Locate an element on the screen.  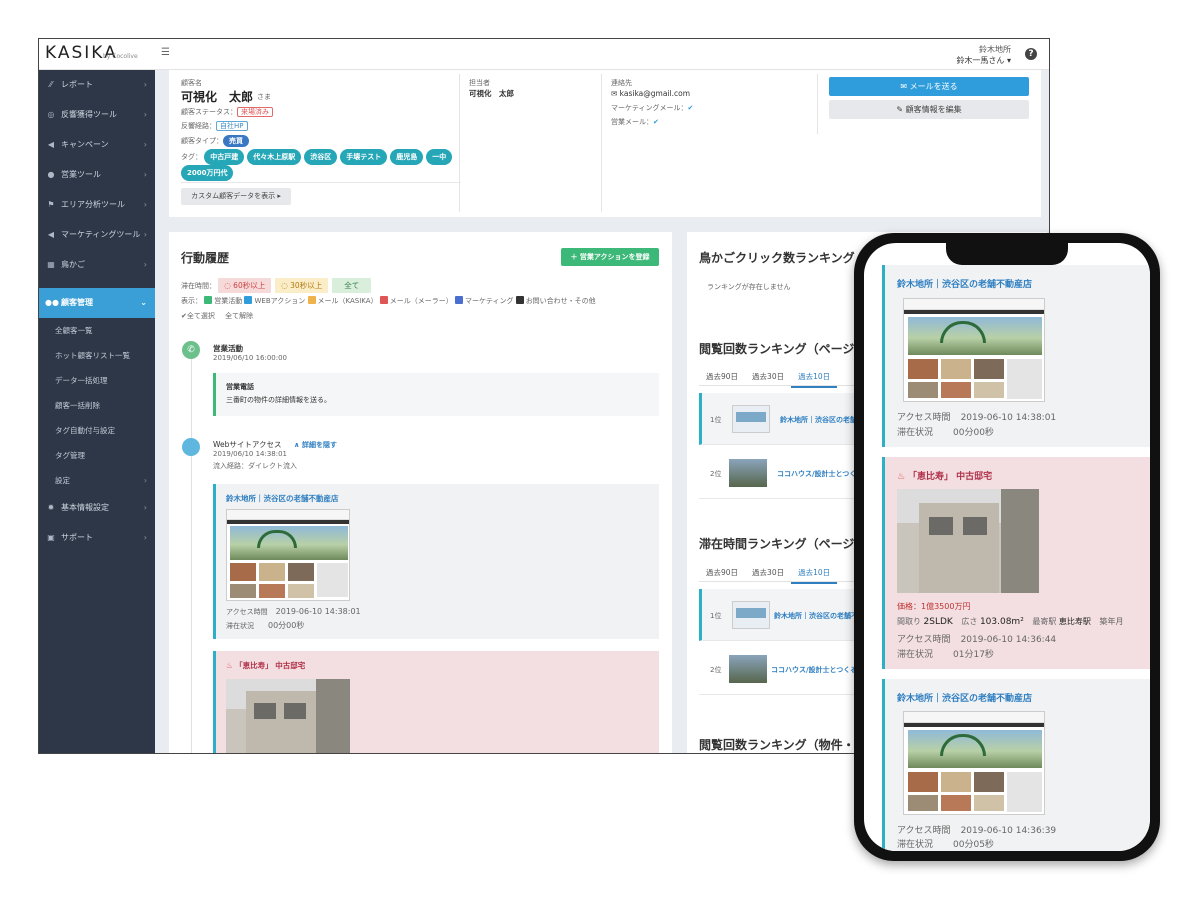
gear-icon: ✹ is located at coordinates (51, 507).